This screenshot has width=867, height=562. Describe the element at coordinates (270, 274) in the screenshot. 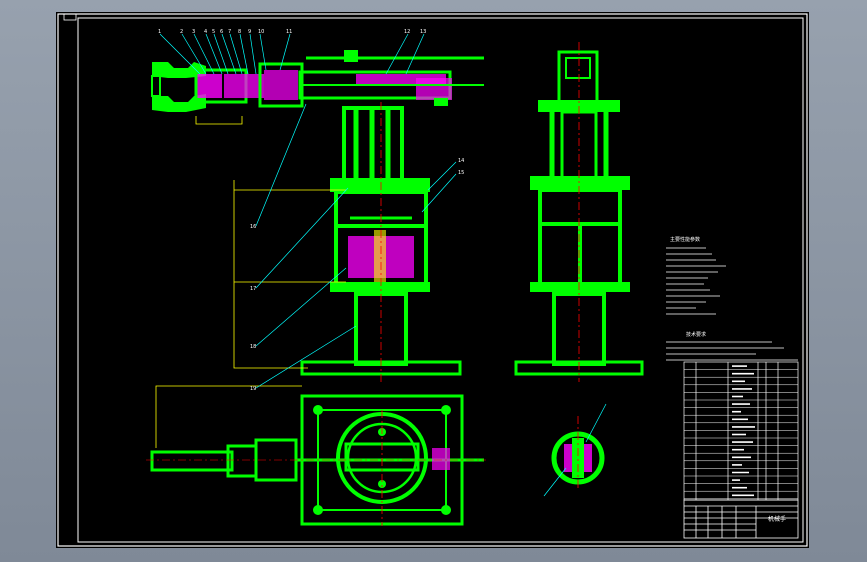

I see `dim-height` at that location.